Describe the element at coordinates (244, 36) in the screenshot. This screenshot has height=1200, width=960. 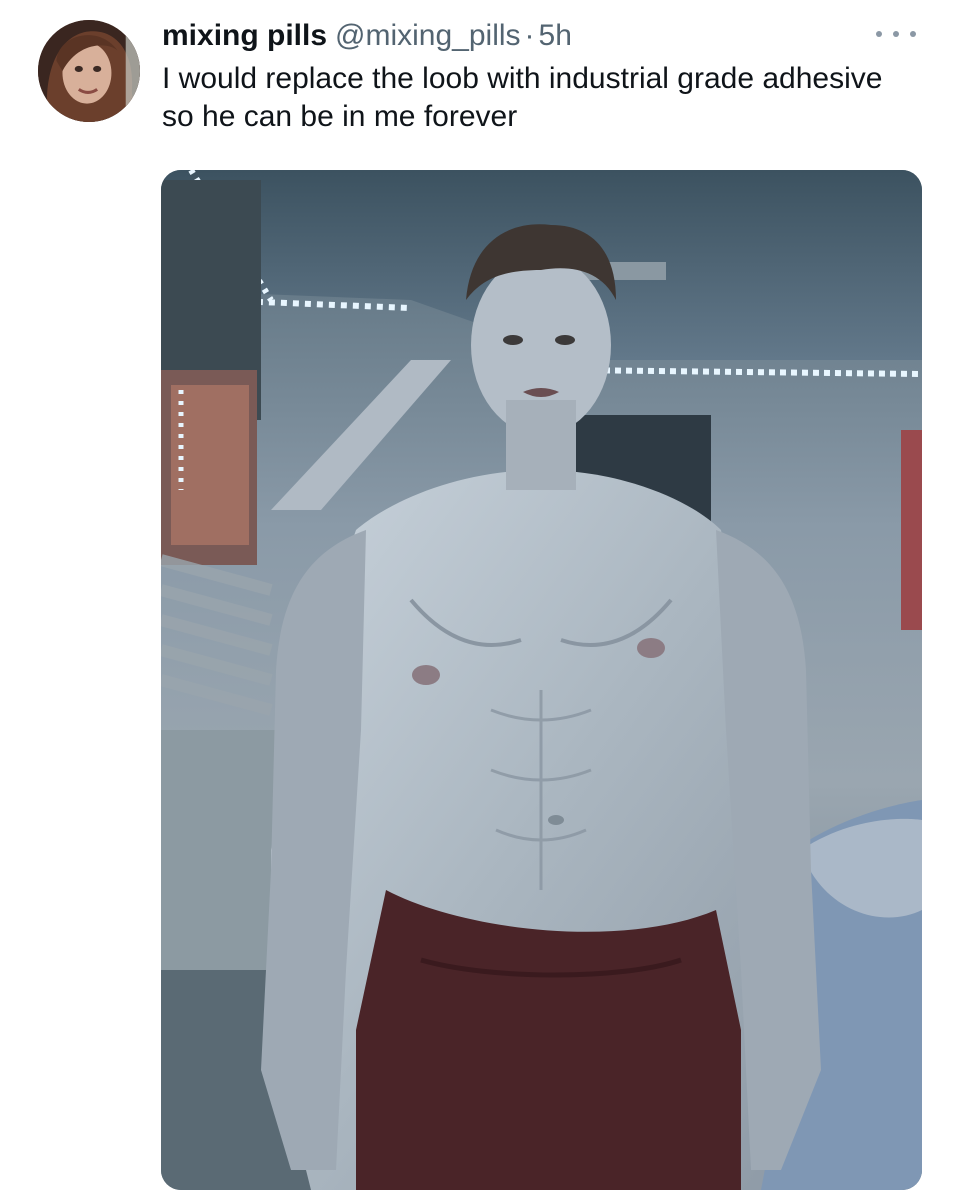
I see `author-name: mixing pills` at that location.